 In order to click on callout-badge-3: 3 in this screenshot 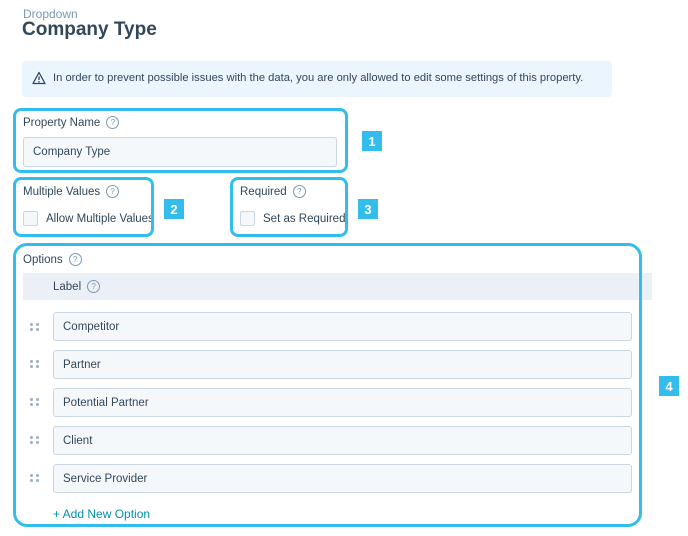, I will do `click(368, 209)`.